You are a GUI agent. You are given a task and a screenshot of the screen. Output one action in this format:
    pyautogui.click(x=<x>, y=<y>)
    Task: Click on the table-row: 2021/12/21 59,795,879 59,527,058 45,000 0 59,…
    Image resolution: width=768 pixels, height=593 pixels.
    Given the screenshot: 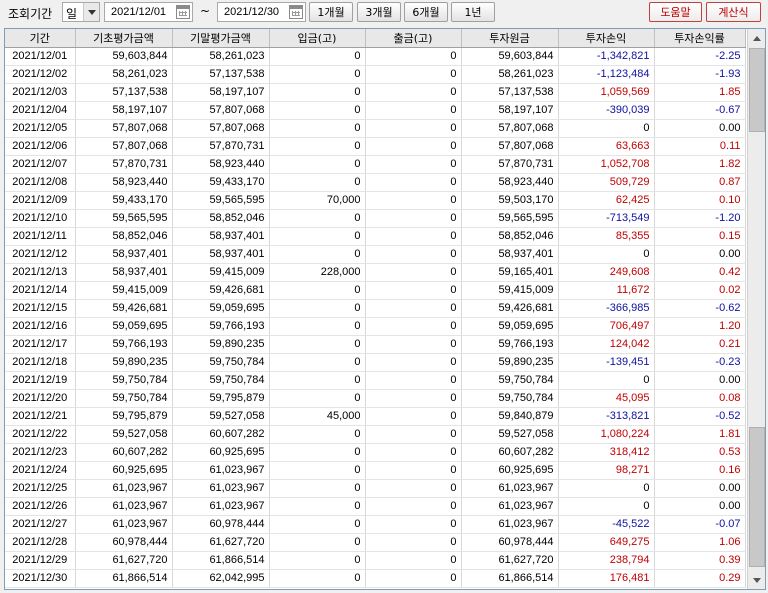 What is the action you would take?
    pyautogui.click(x=375, y=416)
    